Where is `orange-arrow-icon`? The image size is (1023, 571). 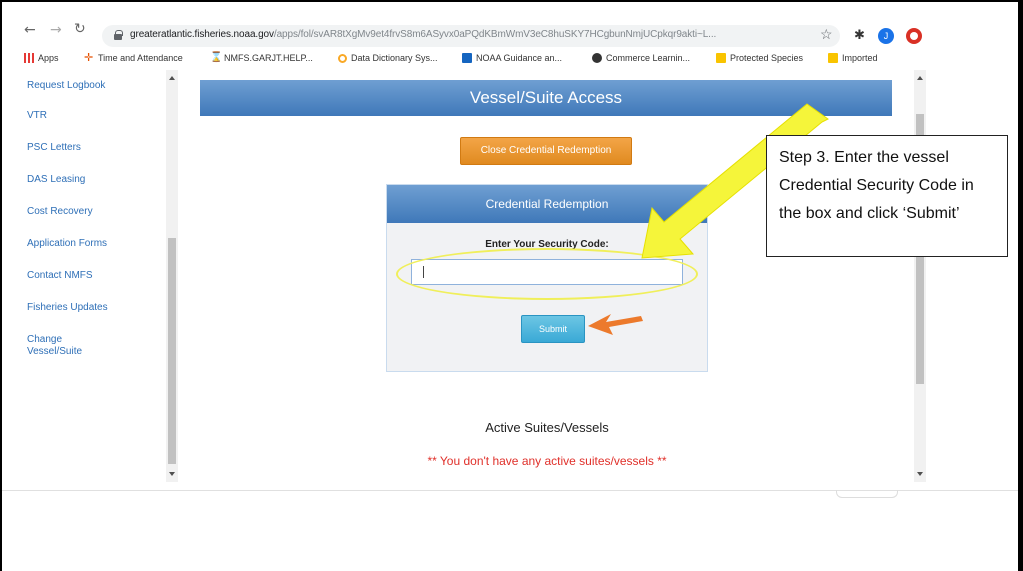 orange-arrow-icon is located at coordinates (615, 324).